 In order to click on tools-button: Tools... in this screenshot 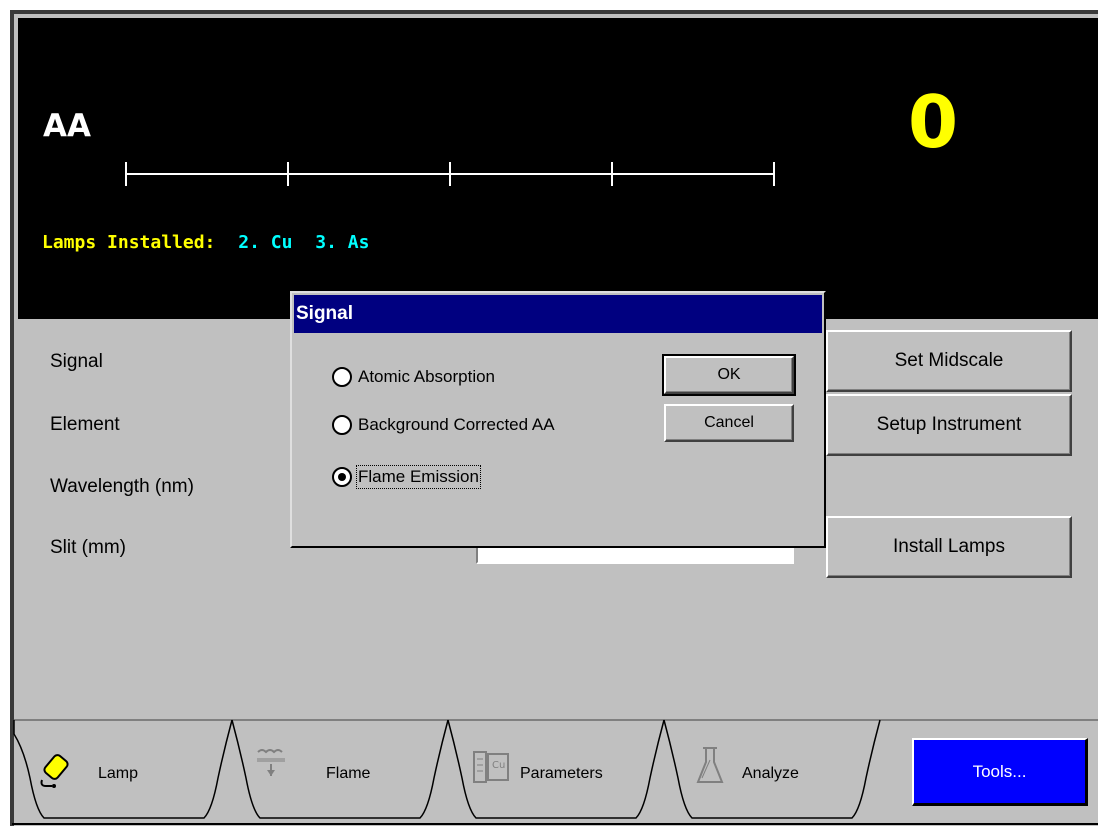, I will do `click(1000, 772)`.